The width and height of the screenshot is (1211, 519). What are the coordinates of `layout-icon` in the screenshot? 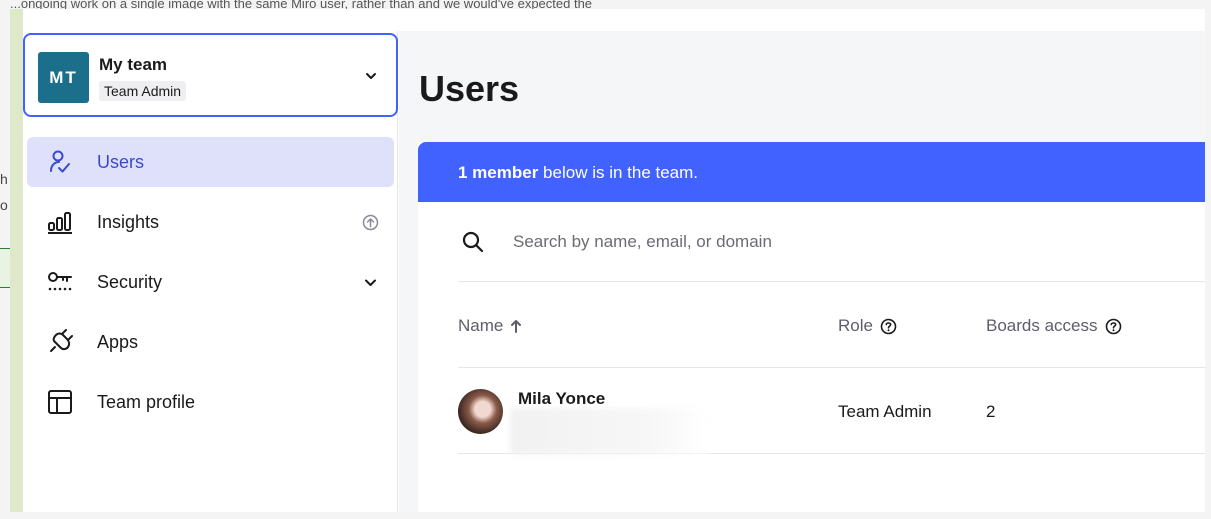 It's located at (60, 402).